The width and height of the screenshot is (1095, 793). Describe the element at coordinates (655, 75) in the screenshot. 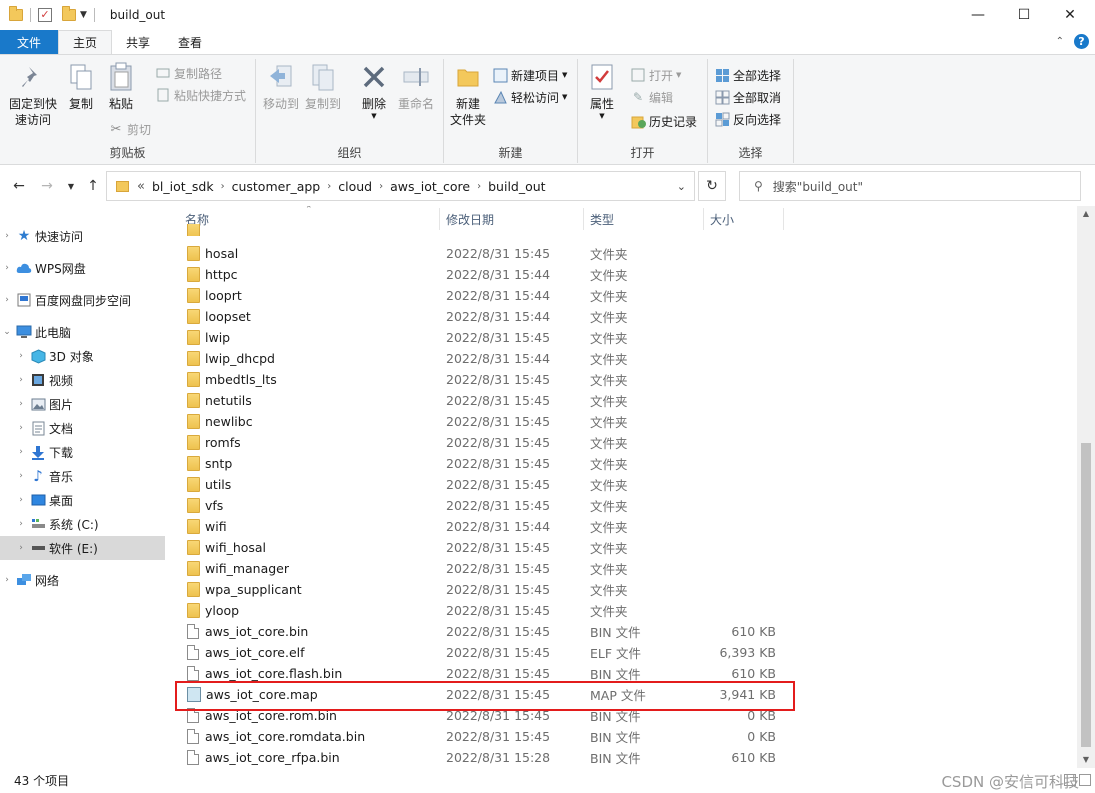

I see `open-button: 打开 ▼` at that location.